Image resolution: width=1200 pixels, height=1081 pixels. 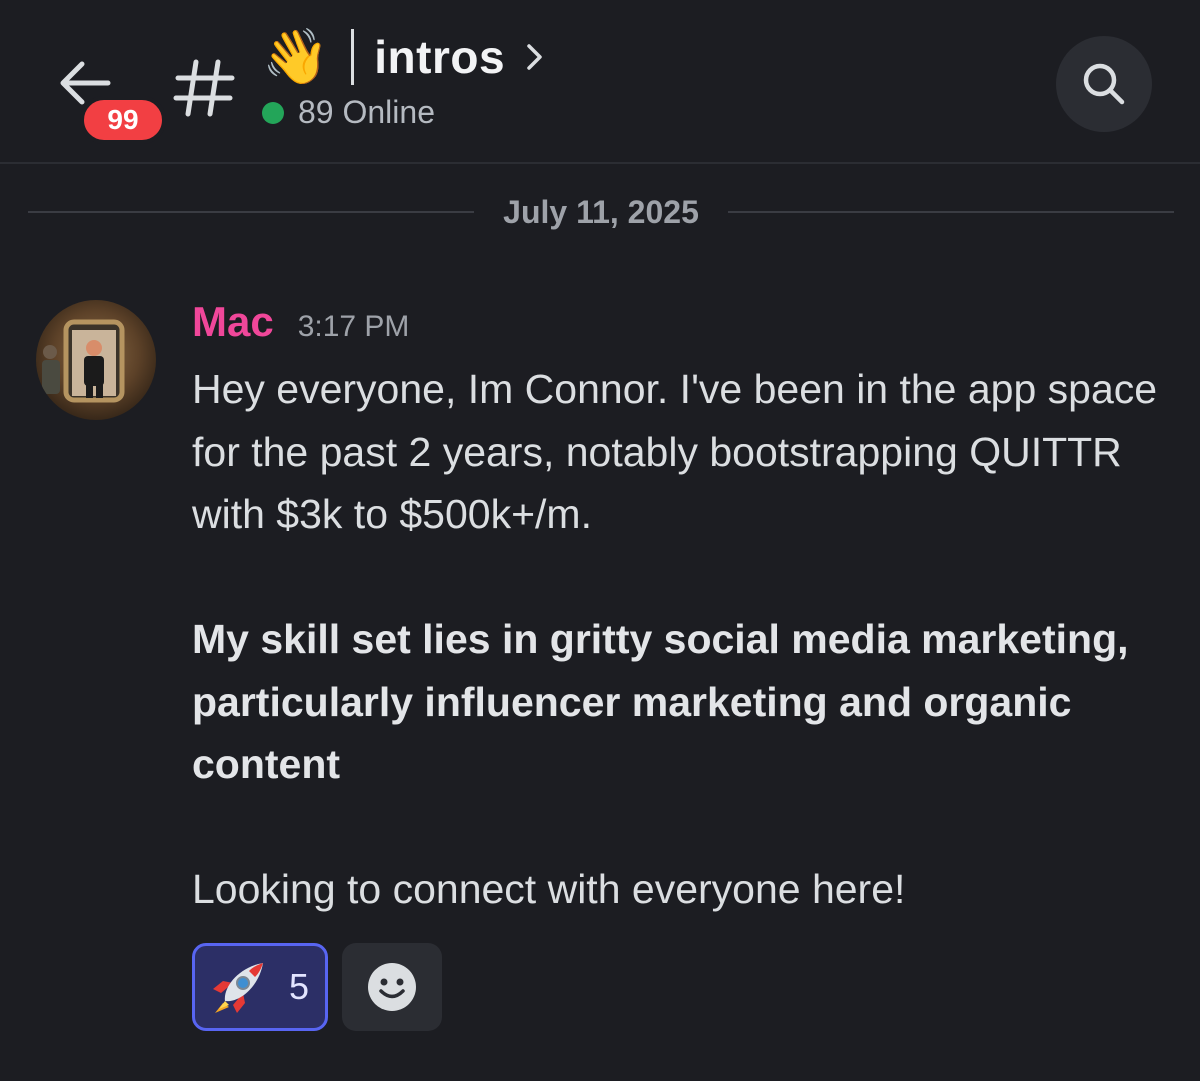 What do you see at coordinates (353, 57) in the screenshot?
I see `title-separator` at bounding box center [353, 57].